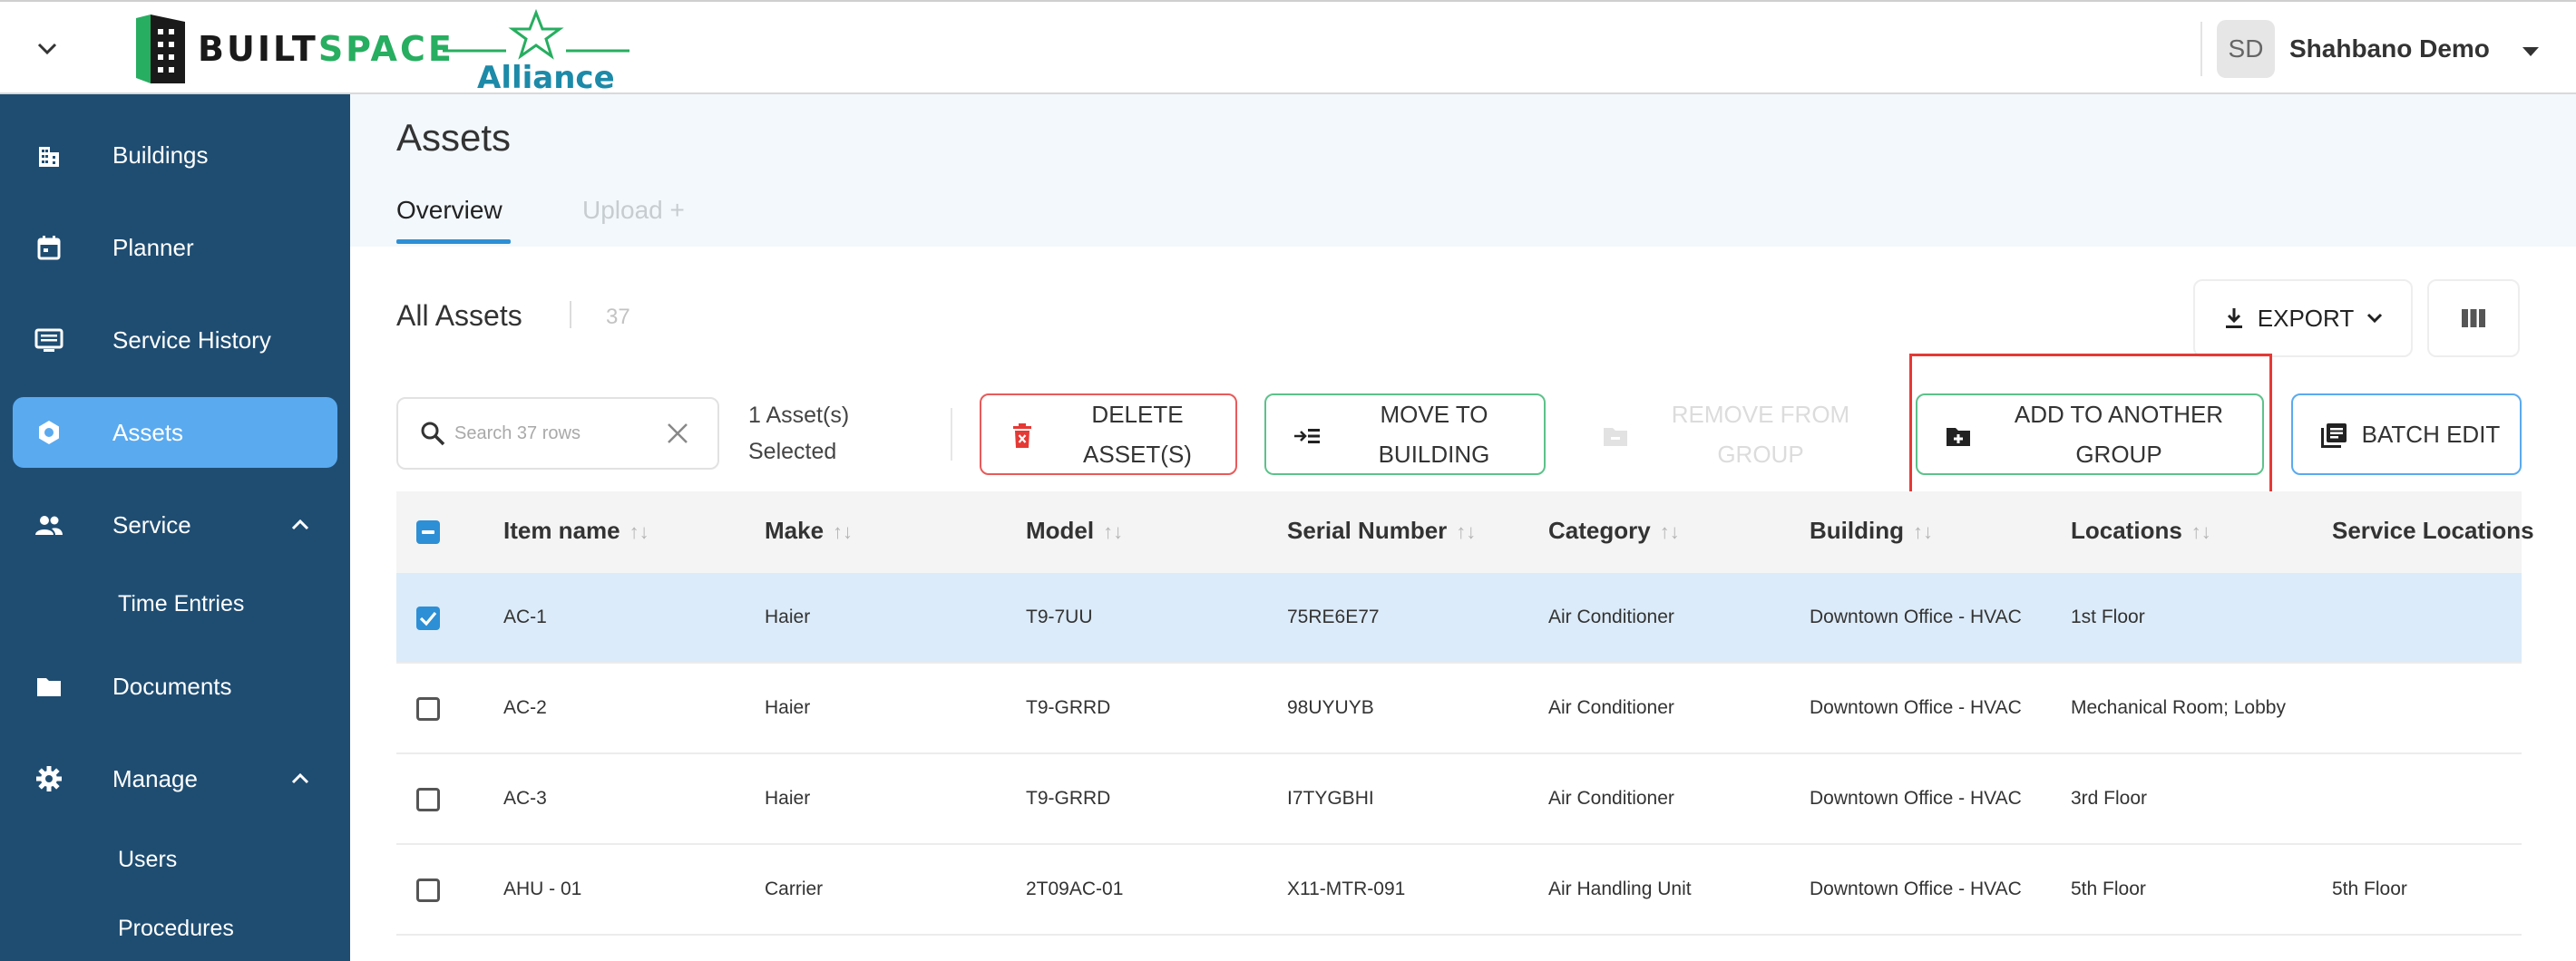 The image size is (2576, 961). Describe the element at coordinates (148, 432) in the screenshot. I see `sidebar-item-label: Assets` at that location.